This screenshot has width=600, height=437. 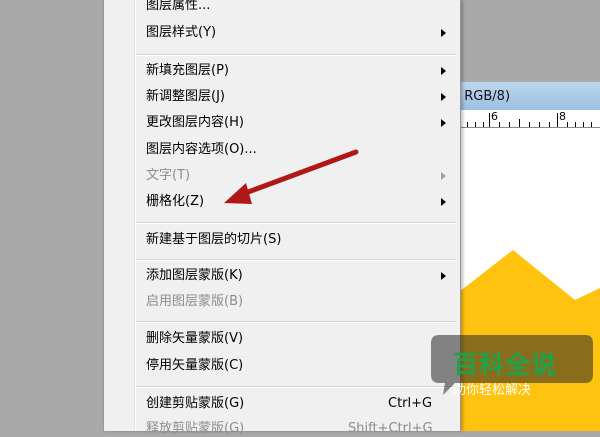 What do you see at coordinates (483, 96) in the screenshot?
I see `document-title: , RGB/8)` at bounding box center [483, 96].